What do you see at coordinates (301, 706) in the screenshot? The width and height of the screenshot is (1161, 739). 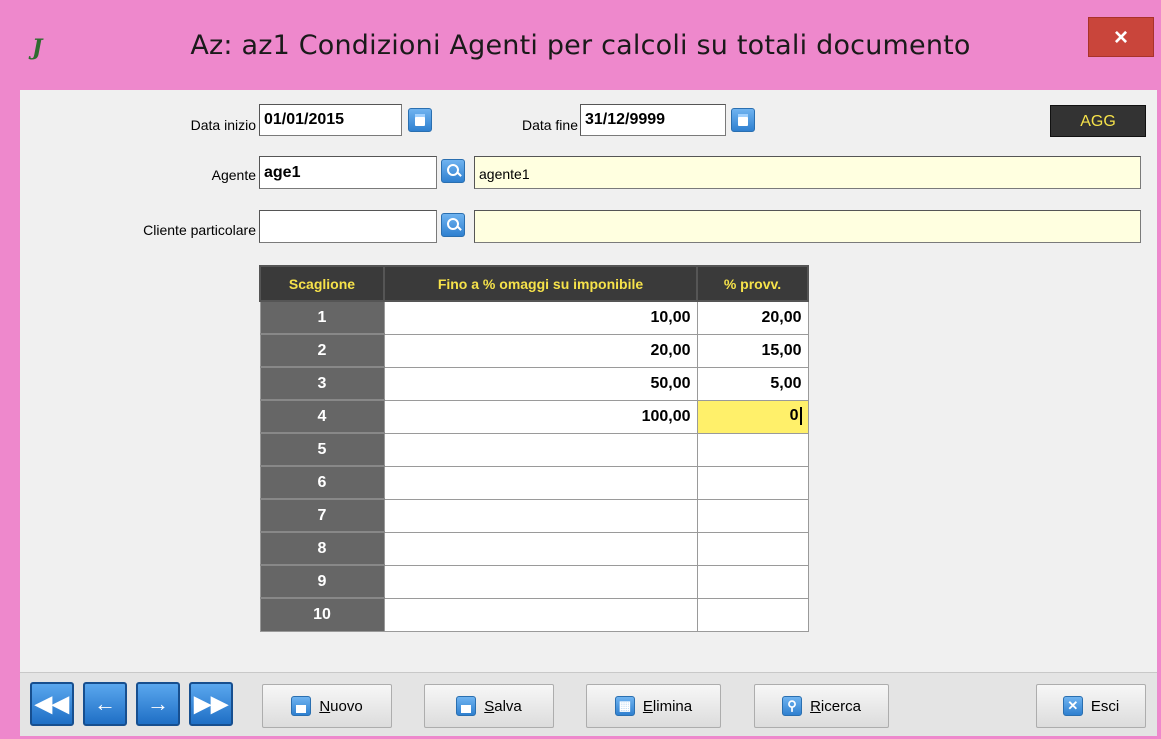 I see `new-record-icon` at bounding box center [301, 706].